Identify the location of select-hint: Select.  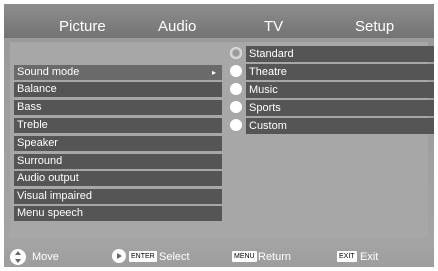
(174, 257).